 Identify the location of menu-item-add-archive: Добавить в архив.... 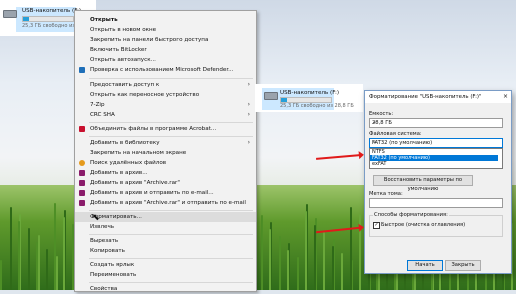
(165, 173).